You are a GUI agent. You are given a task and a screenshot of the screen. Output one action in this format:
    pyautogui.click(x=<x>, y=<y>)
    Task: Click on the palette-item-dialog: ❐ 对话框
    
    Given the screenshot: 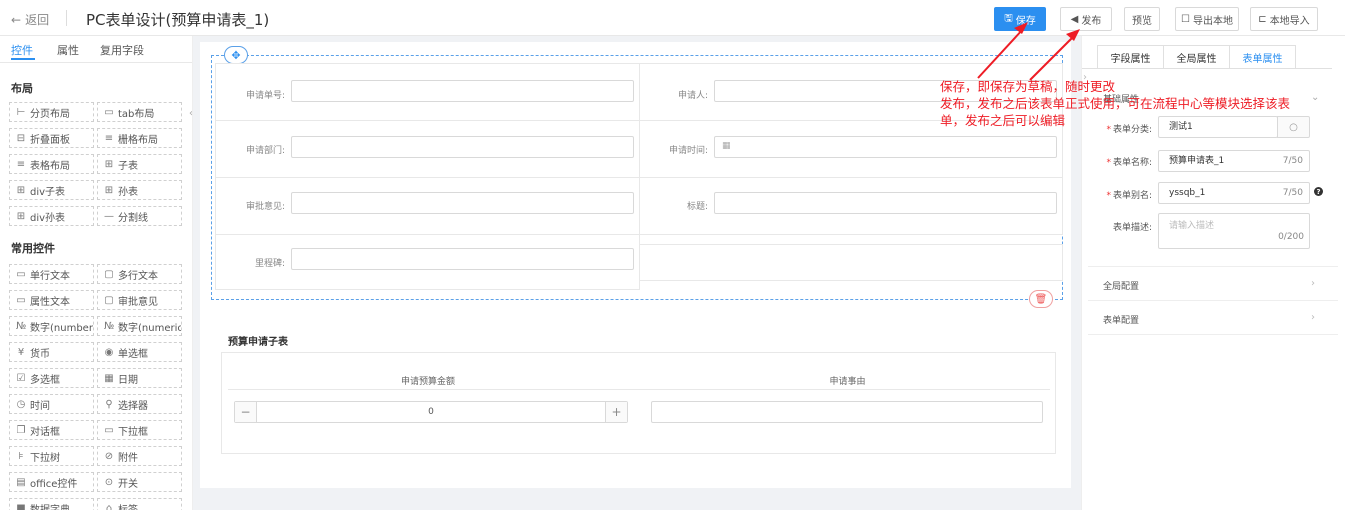 What is the action you would take?
    pyautogui.click(x=51, y=430)
    